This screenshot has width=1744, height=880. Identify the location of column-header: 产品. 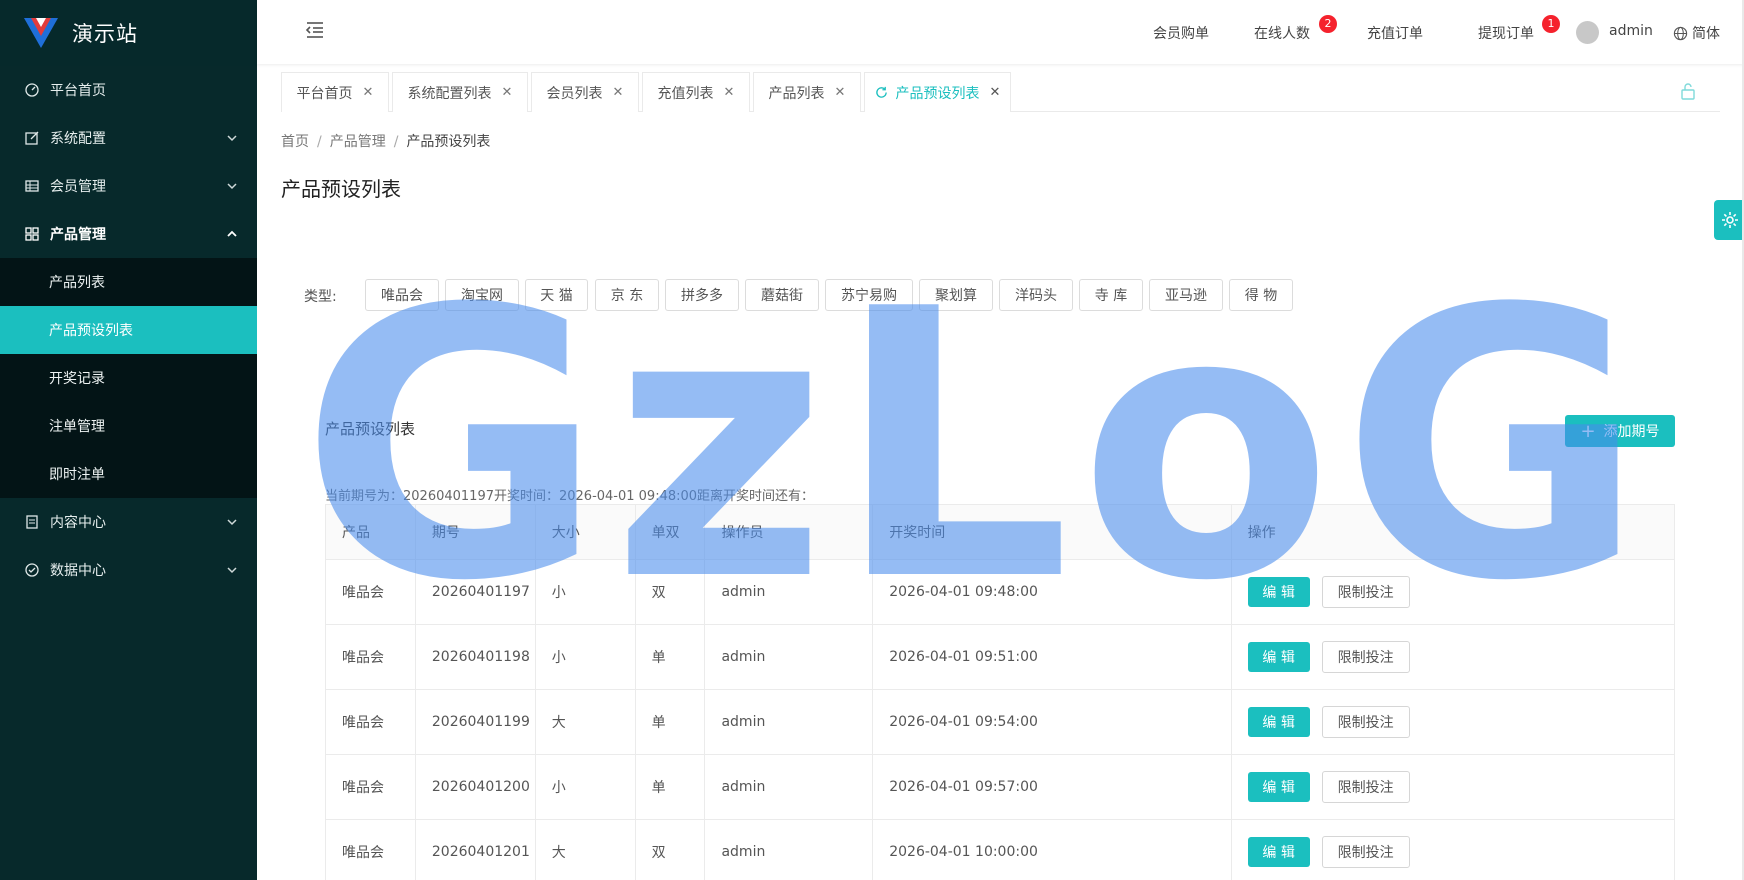
(371, 532).